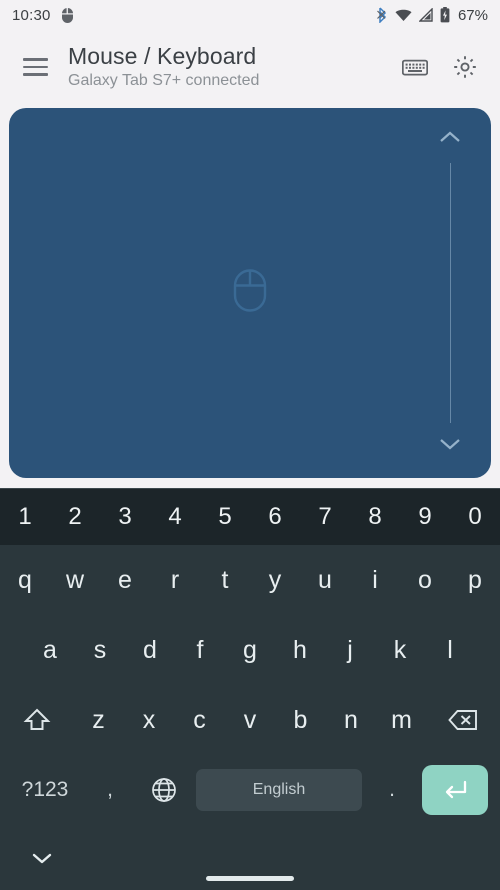  Describe the element at coordinates (100, 650) in the screenshot. I see `key-s: s` at that location.